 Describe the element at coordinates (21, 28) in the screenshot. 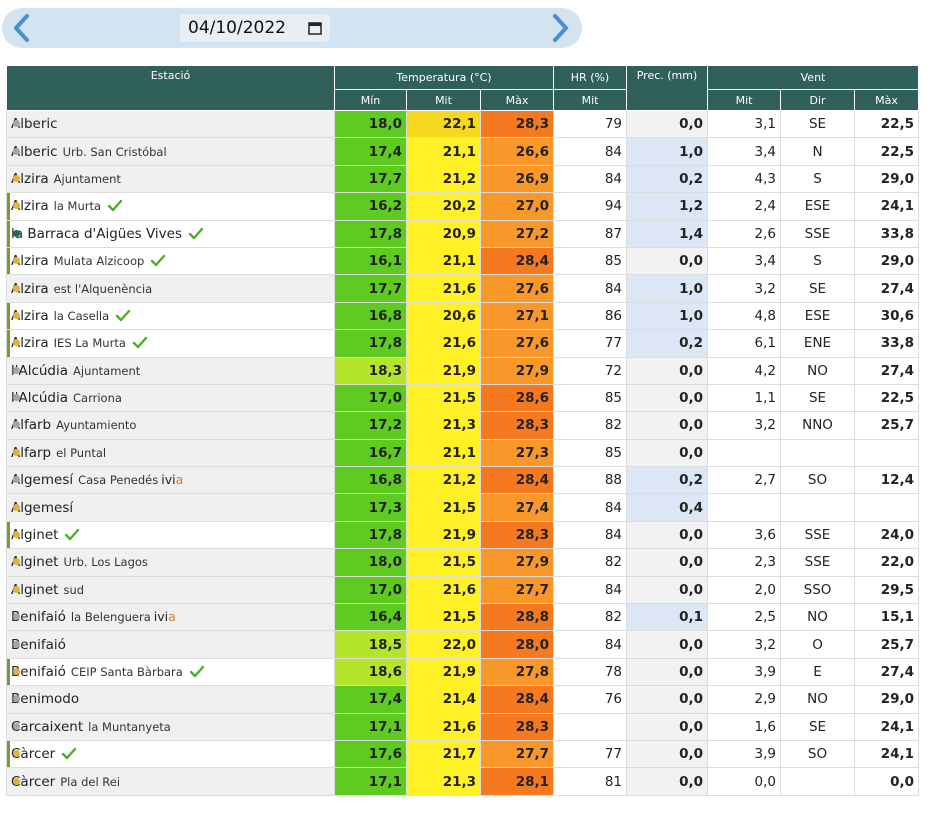

I see `previous-day-button` at that location.